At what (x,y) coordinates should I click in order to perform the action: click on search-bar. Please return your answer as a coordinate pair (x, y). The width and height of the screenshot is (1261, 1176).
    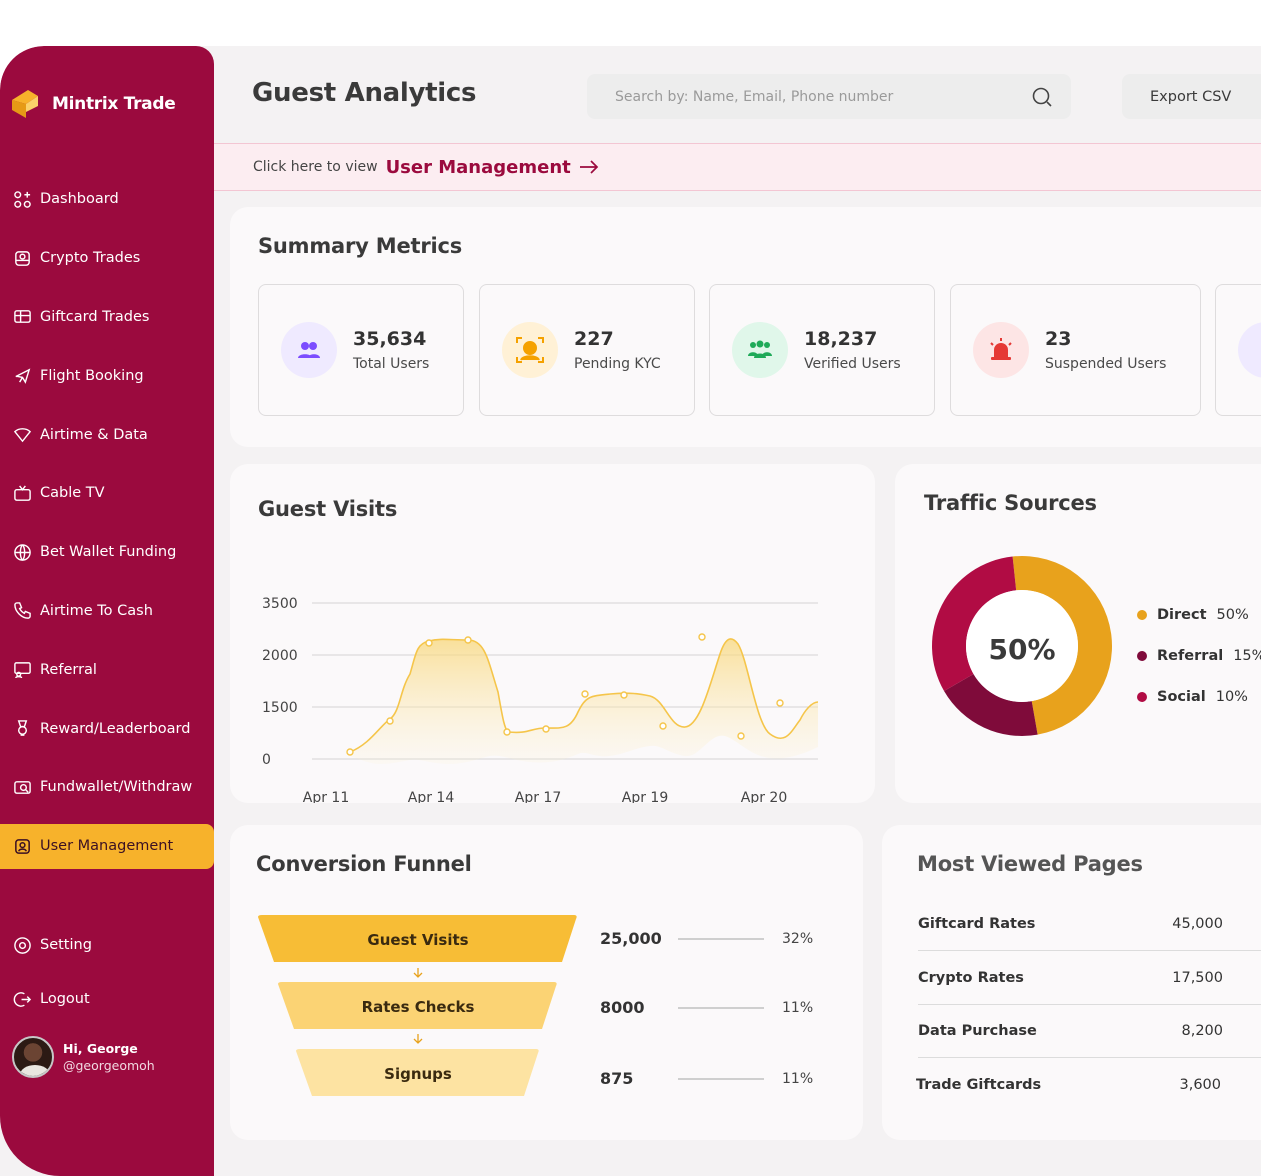
    Looking at the image, I should click on (829, 96).